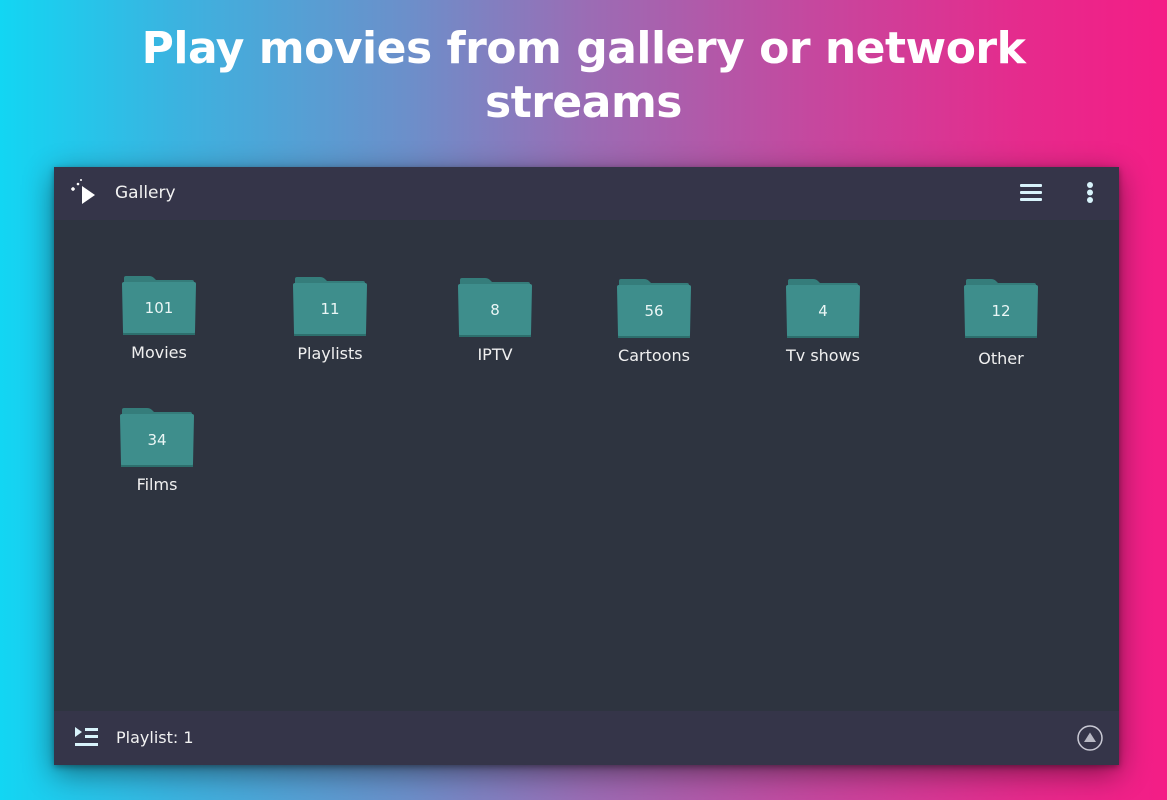 Image resolution: width=1167 pixels, height=800 pixels. Describe the element at coordinates (330, 309) in the screenshot. I see `folder-count: 11` at that location.